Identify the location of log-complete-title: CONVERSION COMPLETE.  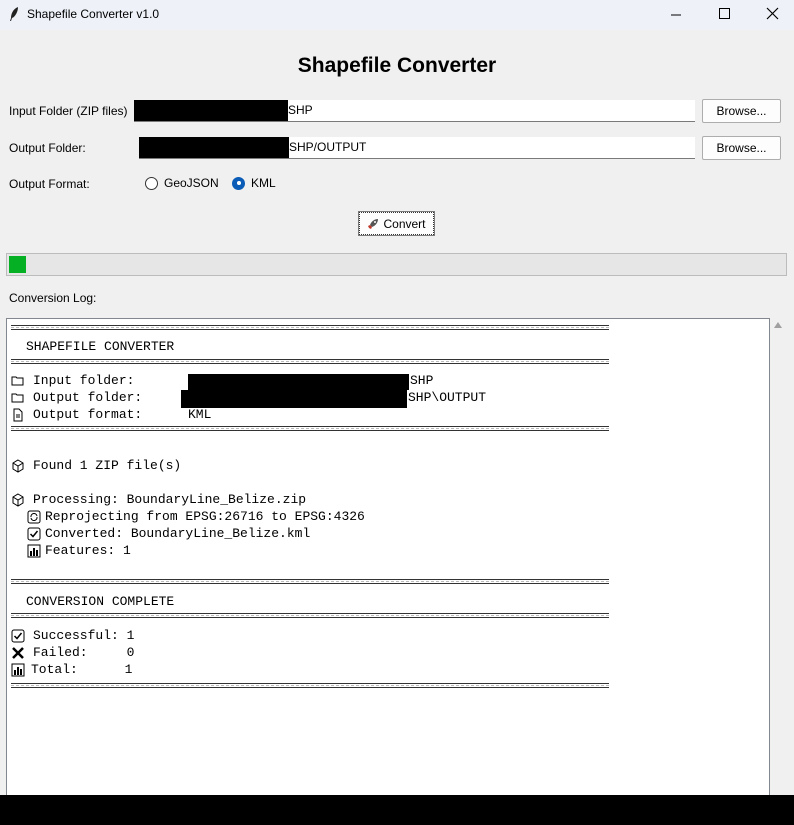
(100, 601).